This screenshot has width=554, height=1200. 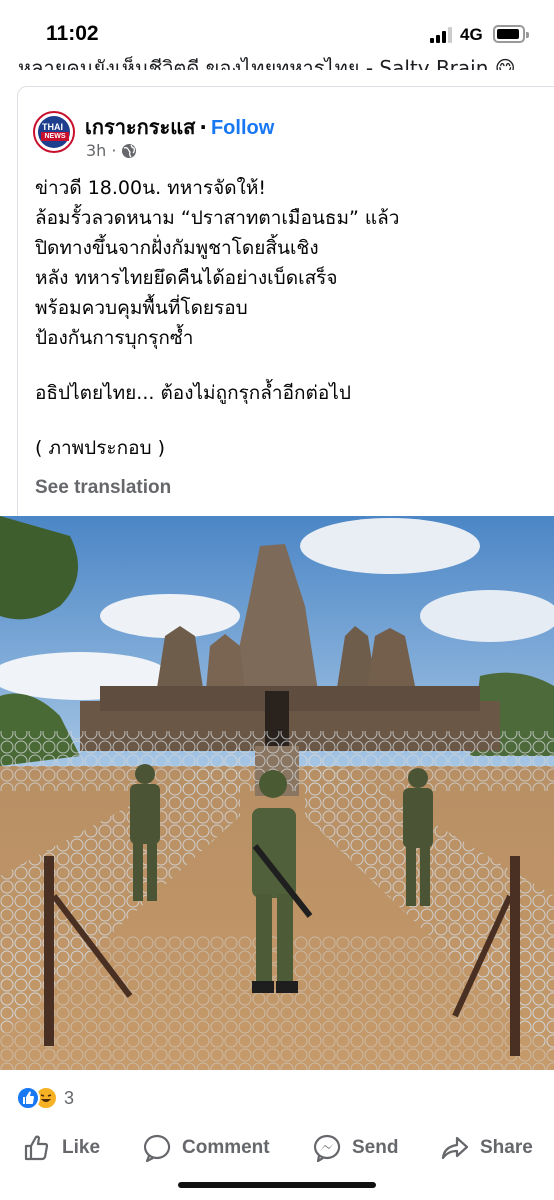 I want to click on comment-button: Comment, so click(x=206, y=1148).